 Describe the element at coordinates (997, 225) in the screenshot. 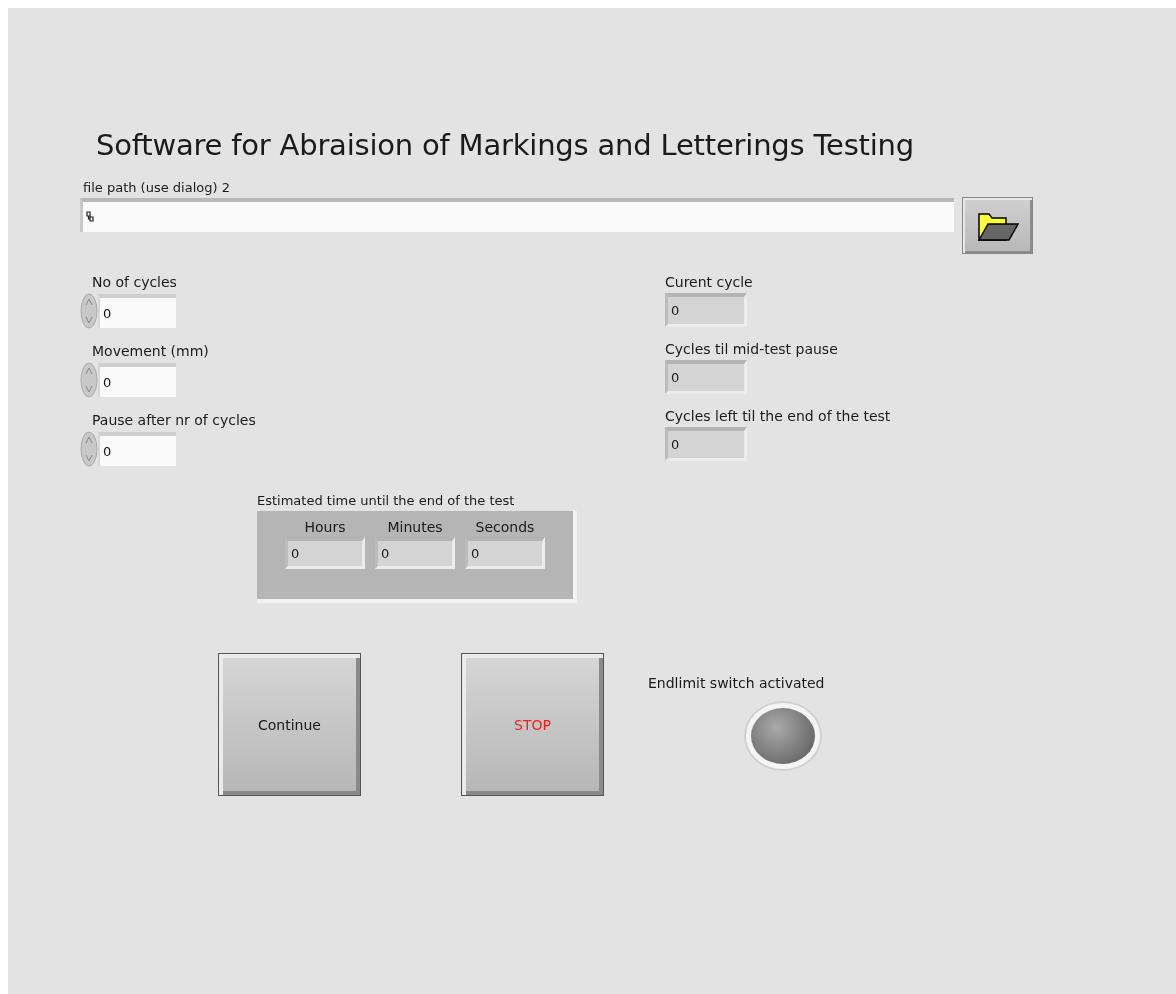

I see `browse-button` at that location.